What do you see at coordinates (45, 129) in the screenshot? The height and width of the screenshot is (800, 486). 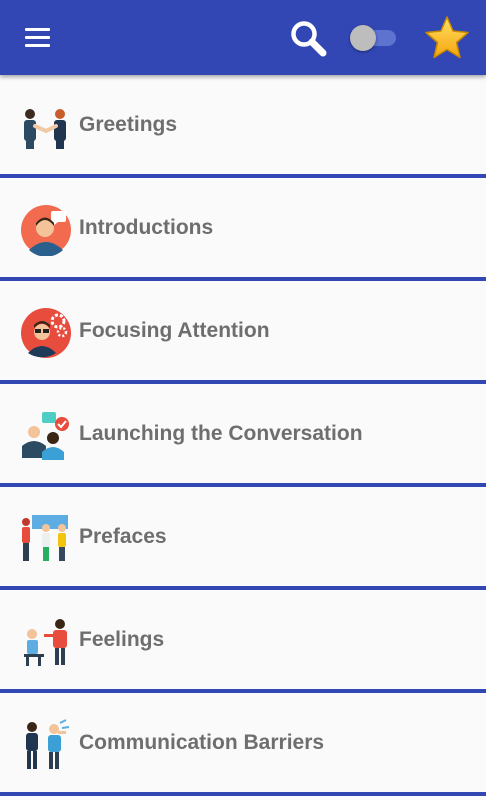 I see `handshake-icon` at bounding box center [45, 129].